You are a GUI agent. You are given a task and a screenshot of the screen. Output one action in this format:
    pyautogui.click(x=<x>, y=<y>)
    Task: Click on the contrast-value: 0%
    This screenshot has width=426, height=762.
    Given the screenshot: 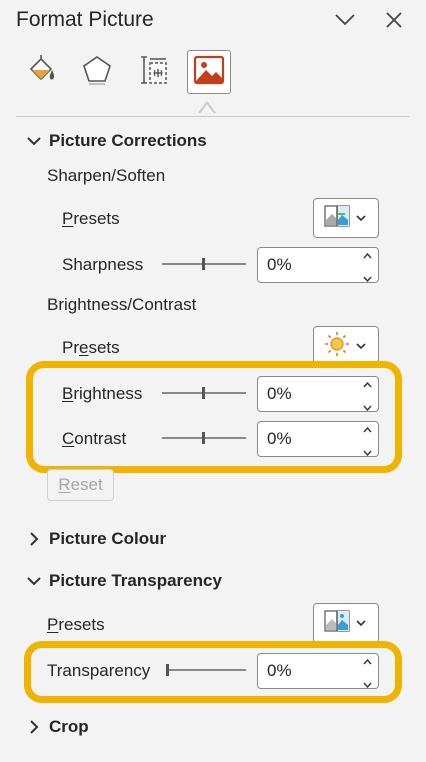 What is the action you would take?
    pyautogui.click(x=279, y=438)
    